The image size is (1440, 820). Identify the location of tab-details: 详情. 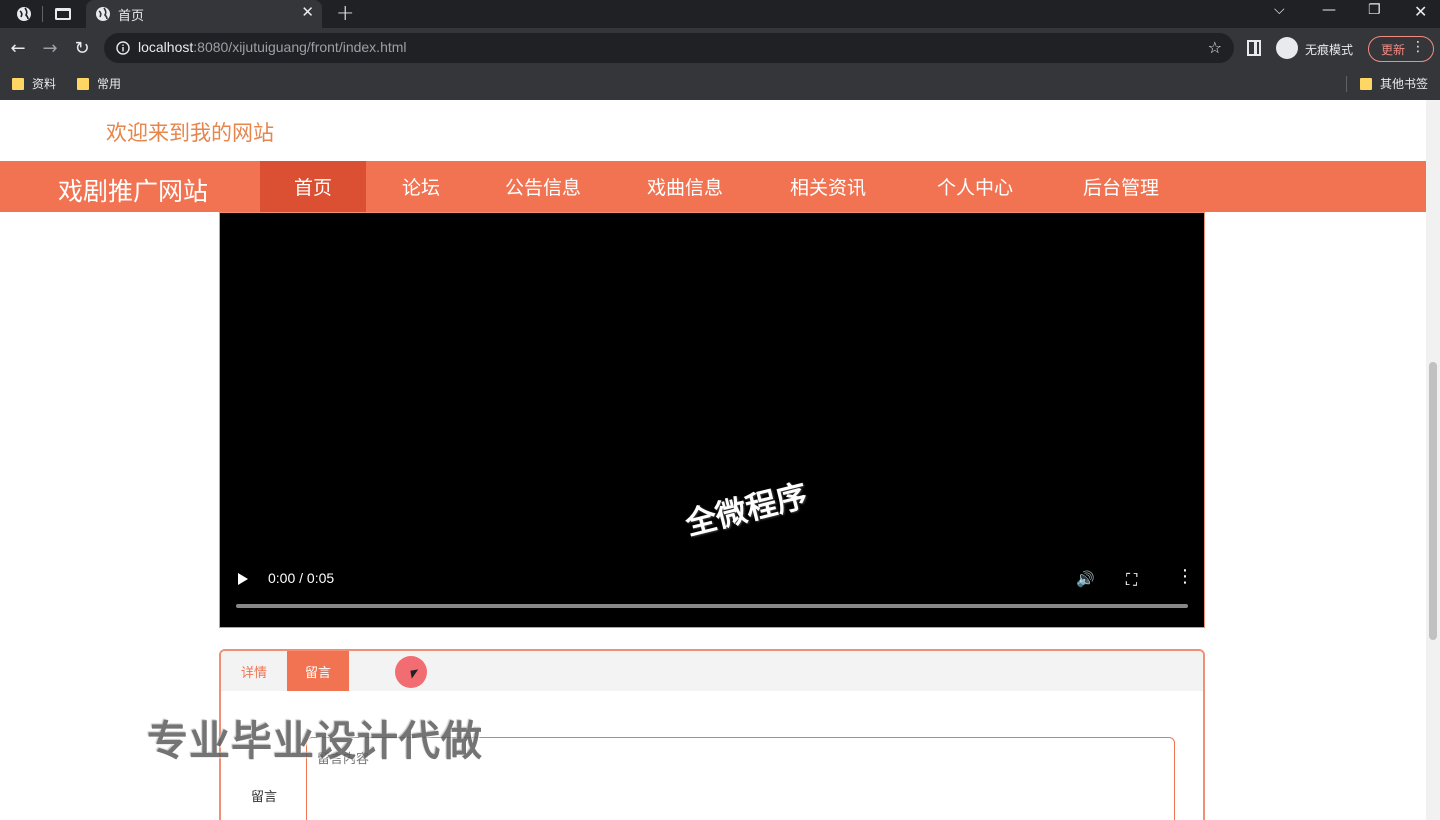
(254, 671).